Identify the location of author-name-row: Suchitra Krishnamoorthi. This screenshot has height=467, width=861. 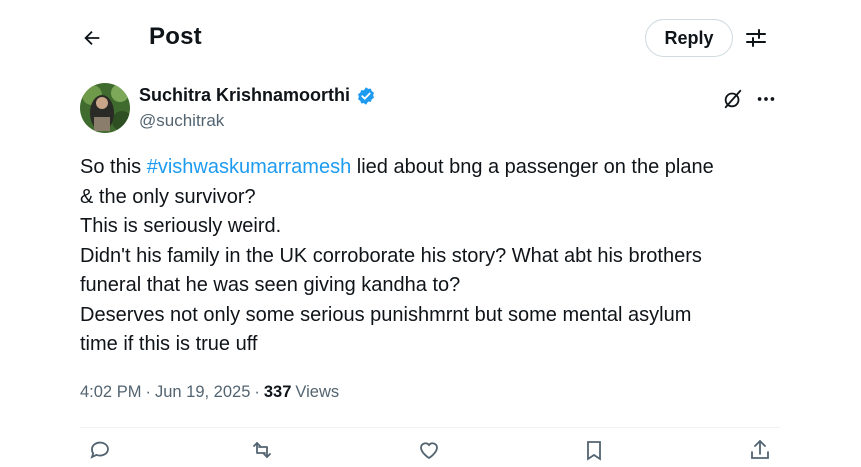
(257, 95).